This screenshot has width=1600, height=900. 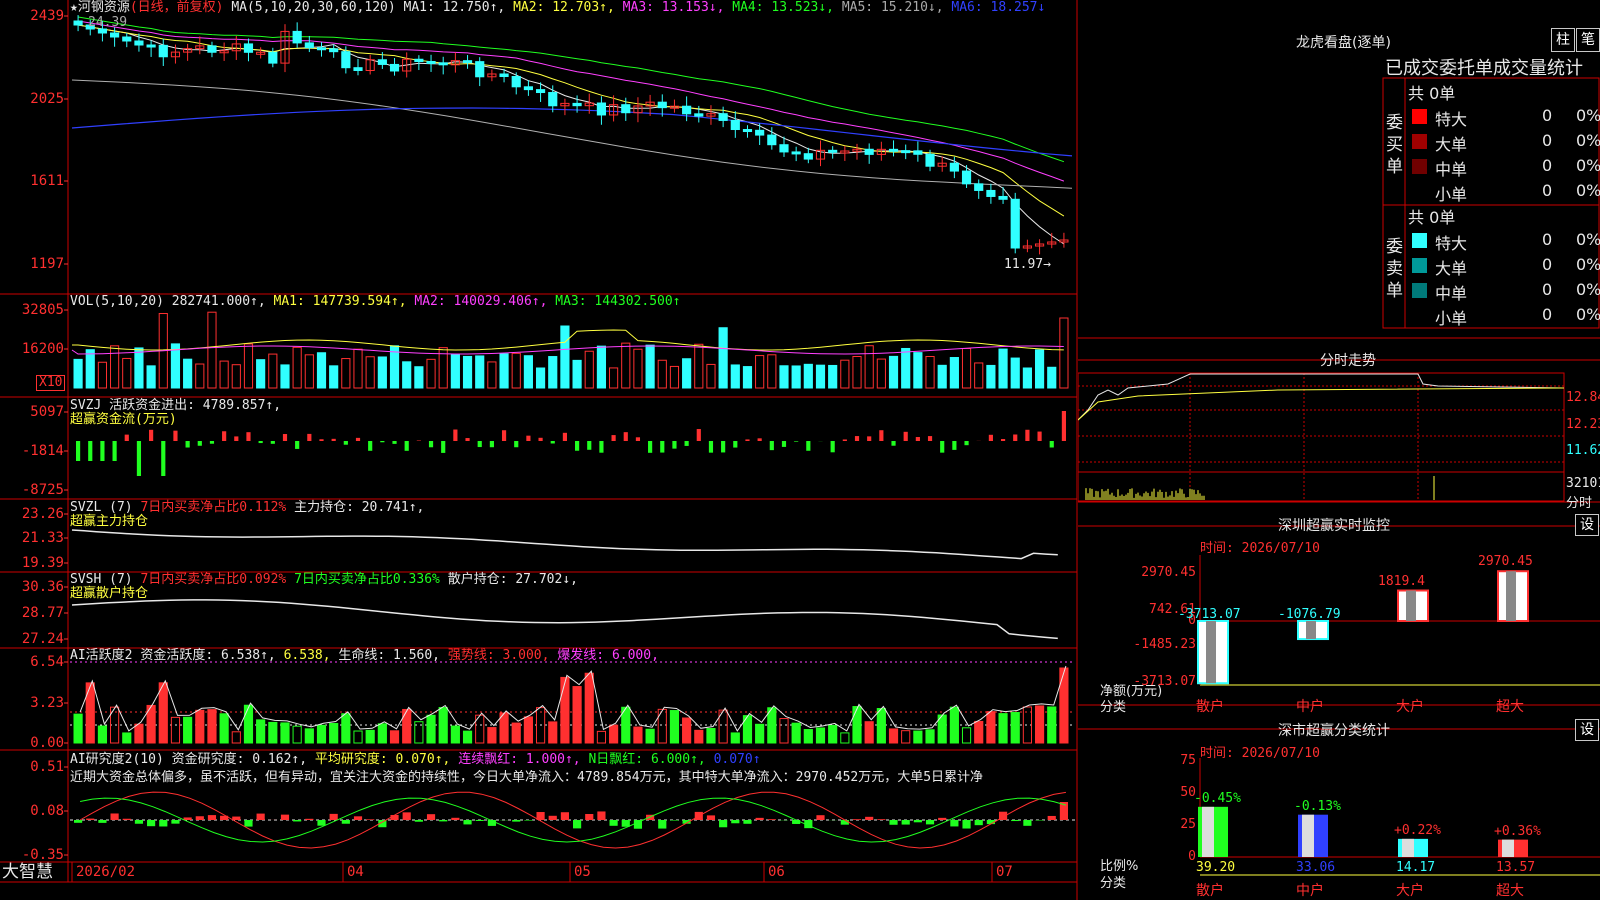 What do you see at coordinates (121, 301) in the screenshot?
I see `legend-item: VOL(5,10,20)` at bounding box center [121, 301].